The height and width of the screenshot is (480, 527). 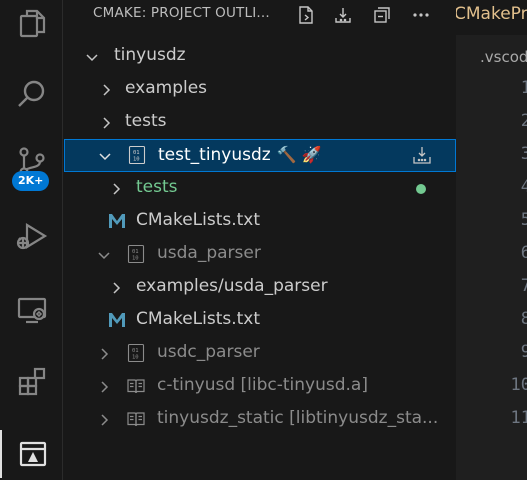 What do you see at coordinates (260, 56) in the screenshot?
I see `tree-item-tinyusdz: tinyusdz` at bounding box center [260, 56].